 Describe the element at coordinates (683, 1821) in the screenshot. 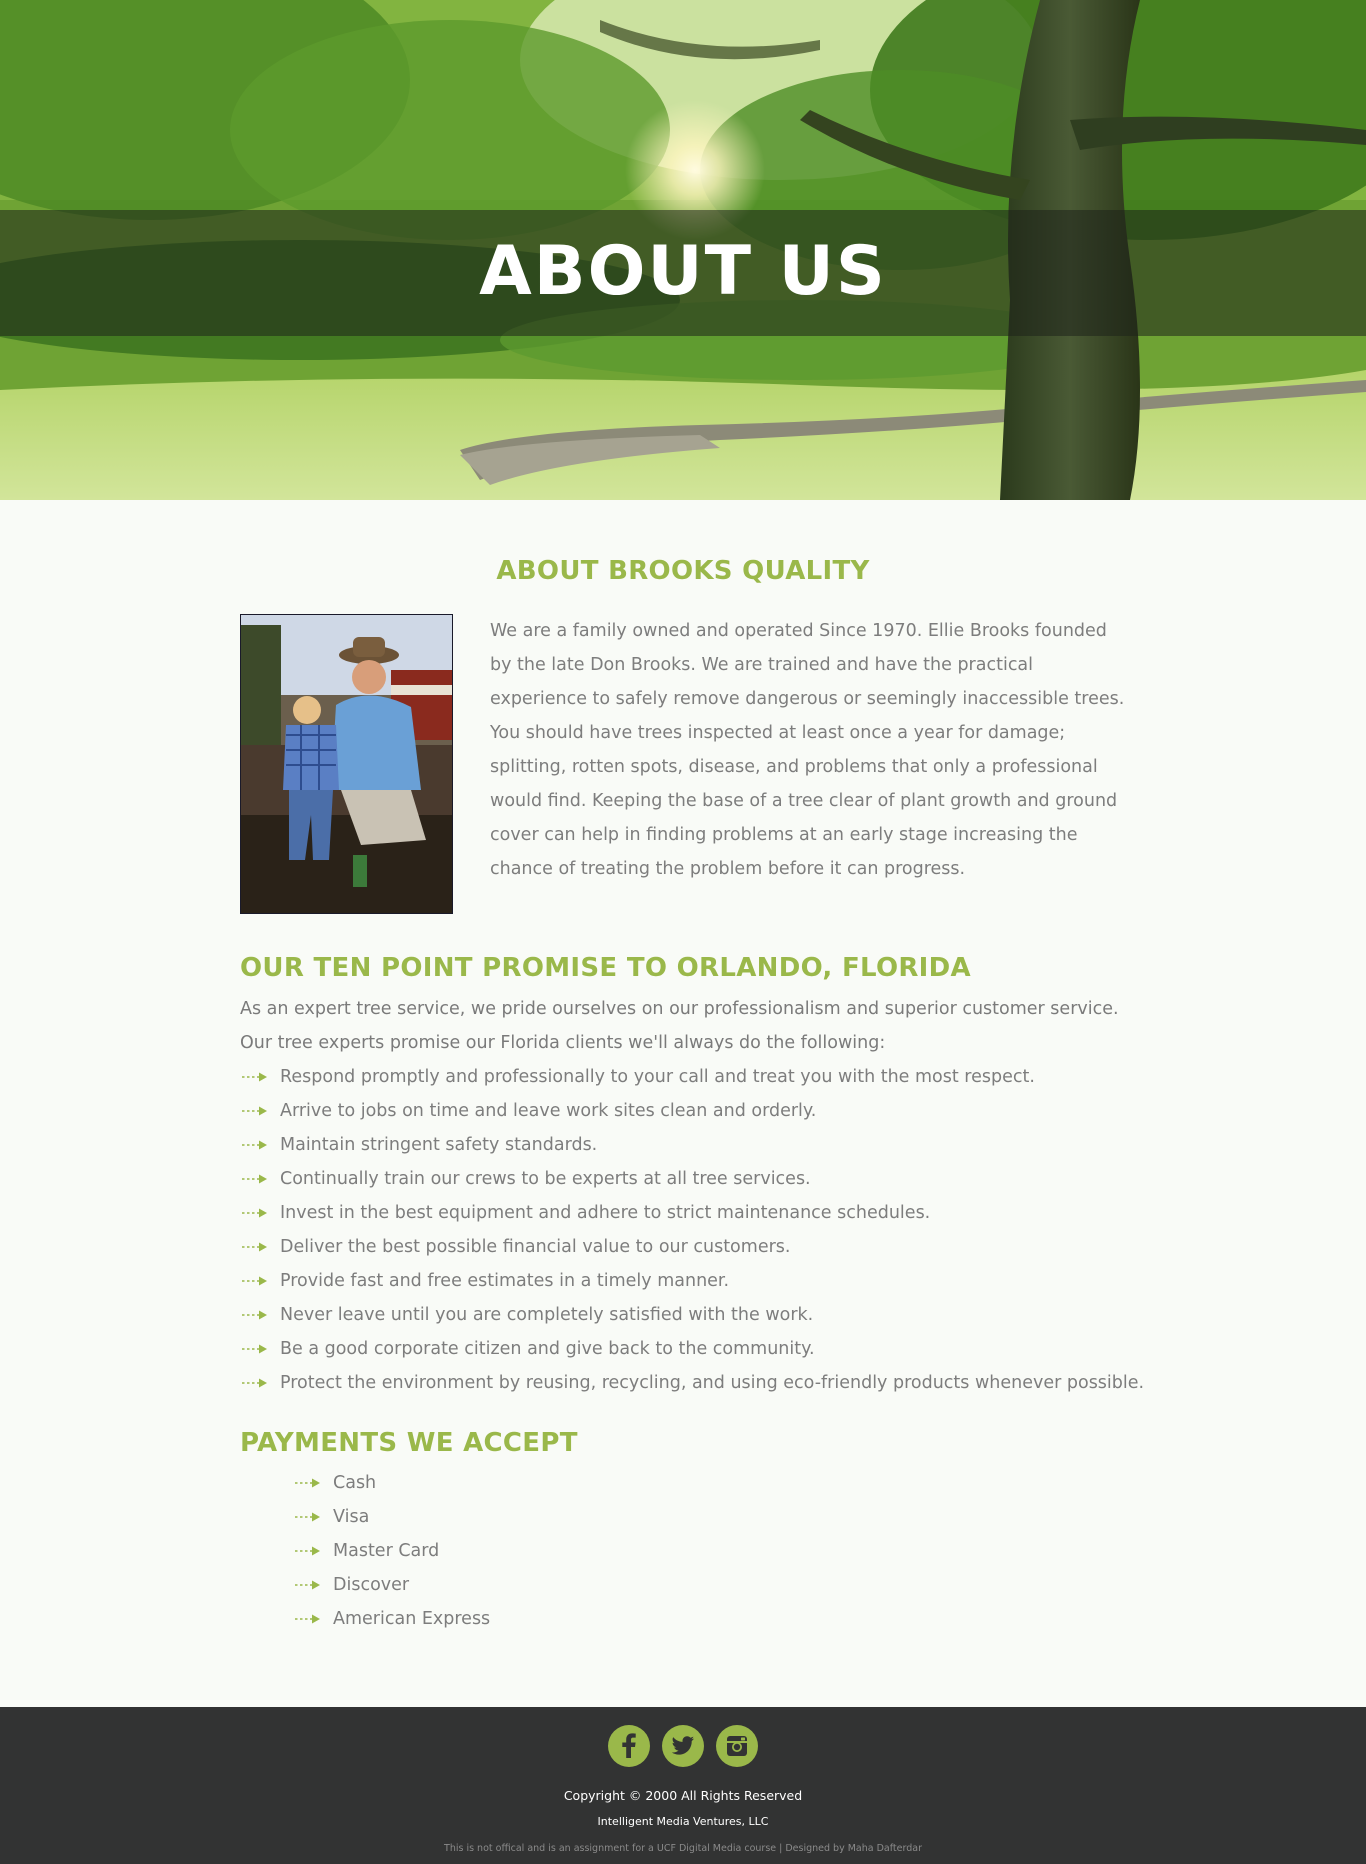

I see `company-name: Intelligent Media Ventures, LLC` at that location.